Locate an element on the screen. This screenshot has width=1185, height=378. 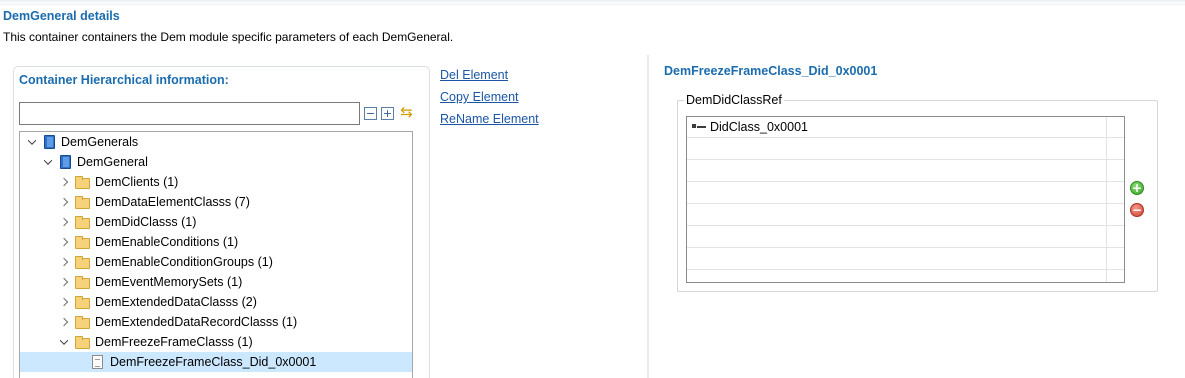
collapse-all-button: − is located at coordinates (370, 113).